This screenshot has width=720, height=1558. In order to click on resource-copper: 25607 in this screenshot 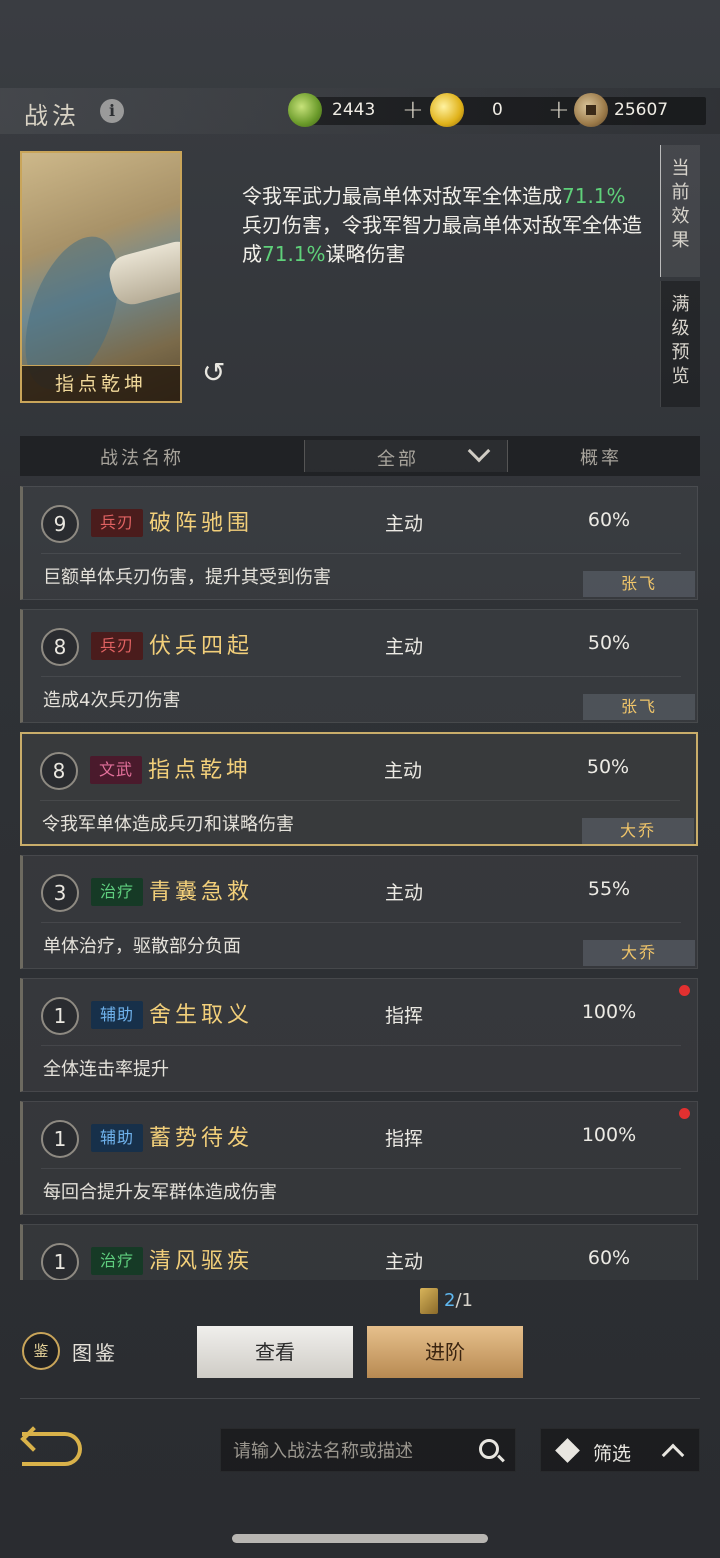, I will do `click(640, 110)`.